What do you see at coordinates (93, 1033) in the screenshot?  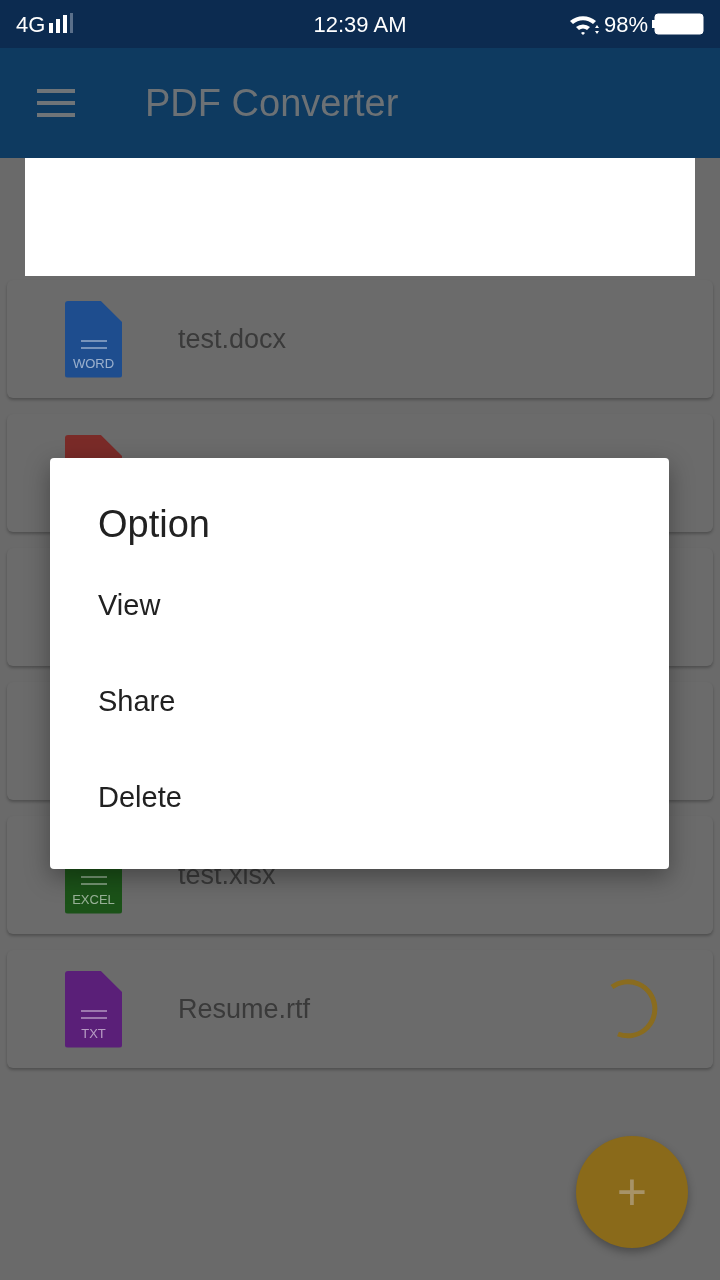 I see `file-type-label: TXT` at bounding box center [93, 1033].